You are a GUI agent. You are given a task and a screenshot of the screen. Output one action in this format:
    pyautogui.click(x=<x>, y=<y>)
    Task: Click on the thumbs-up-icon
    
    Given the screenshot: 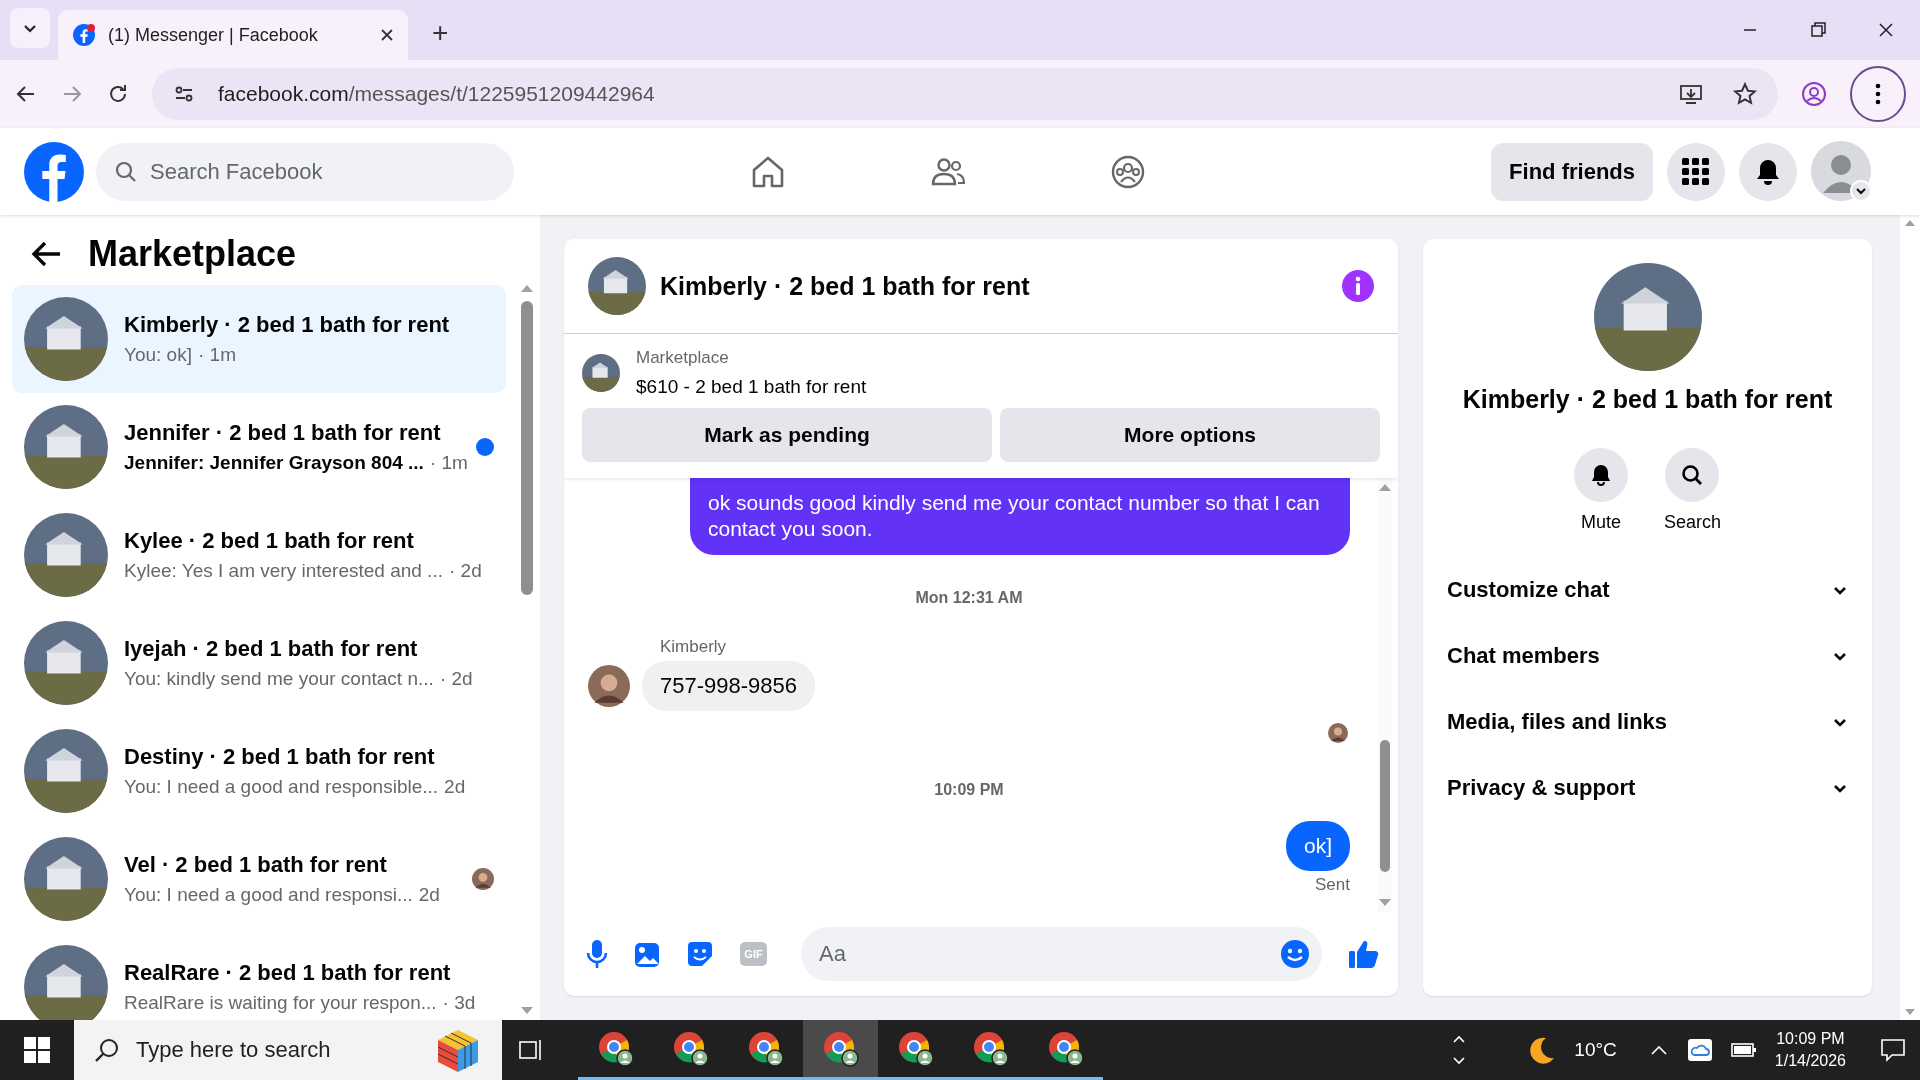 What is the action you would take?
    pyautogui.click(x=1364, y=954)
    